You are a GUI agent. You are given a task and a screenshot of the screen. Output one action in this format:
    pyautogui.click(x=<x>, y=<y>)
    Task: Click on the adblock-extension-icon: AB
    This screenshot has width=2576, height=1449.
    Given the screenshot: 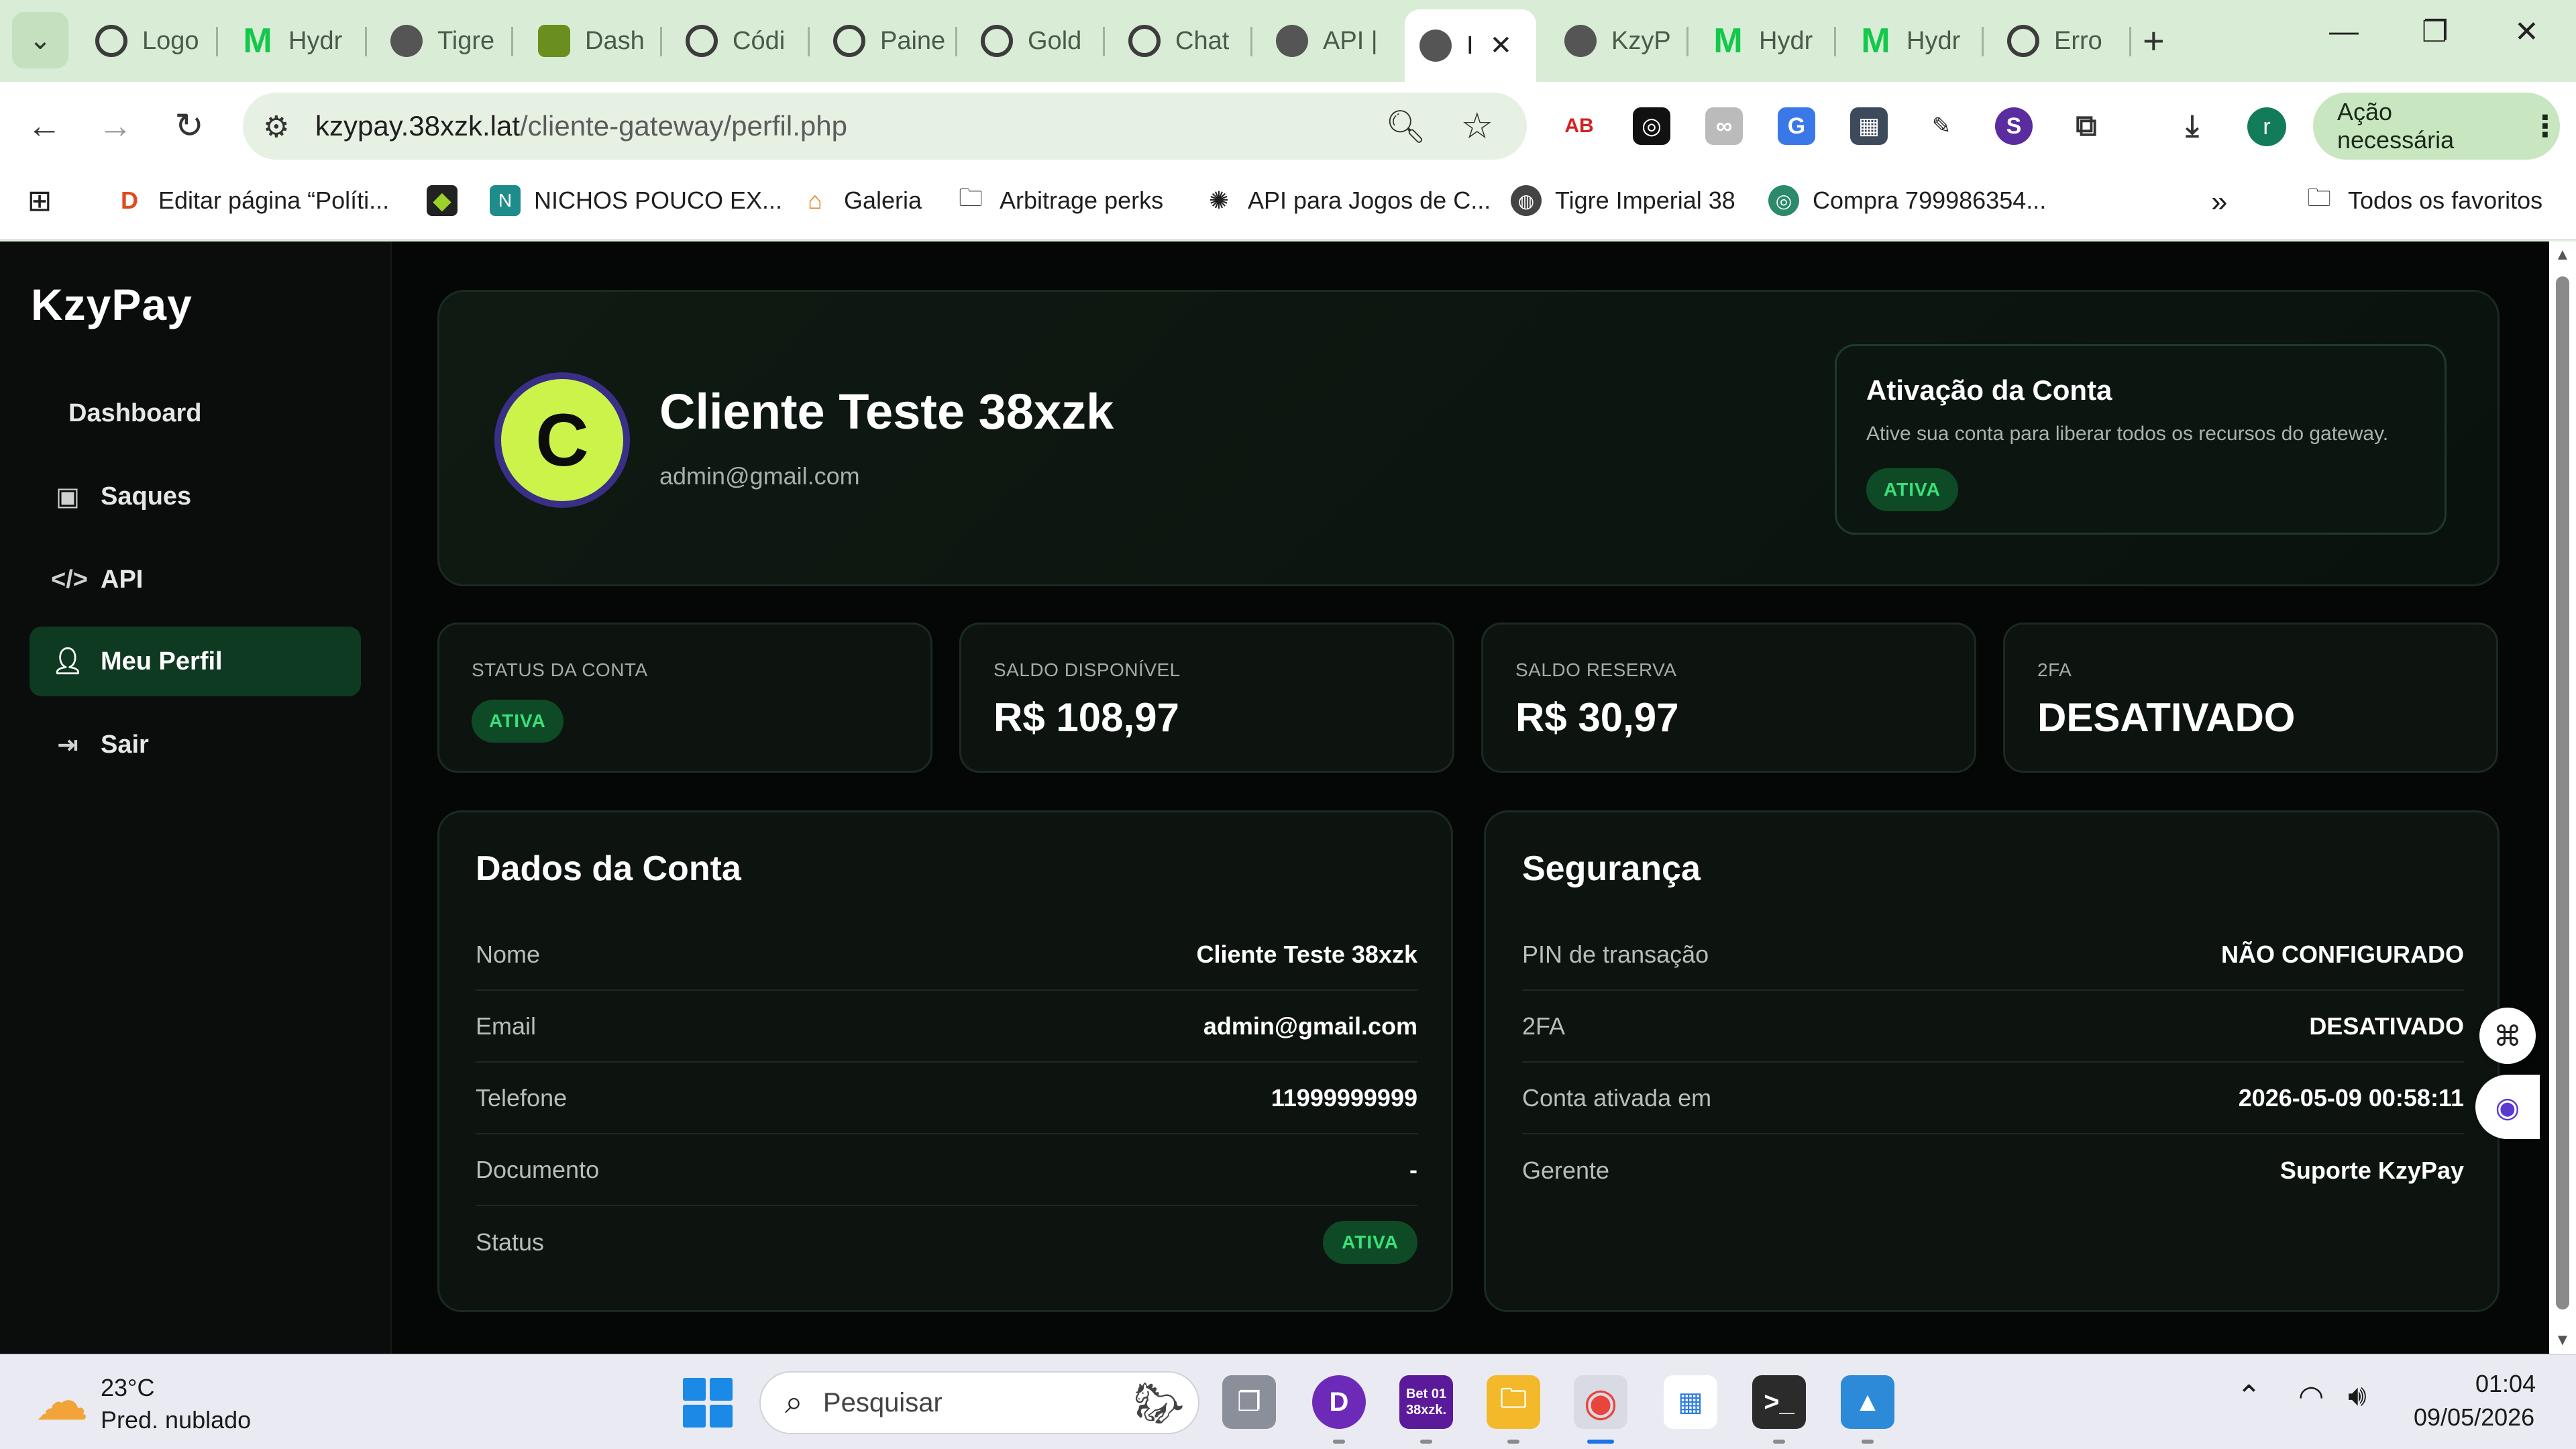 What is the action you would take?
    pyautogui.click(x=1579, y=126)
    